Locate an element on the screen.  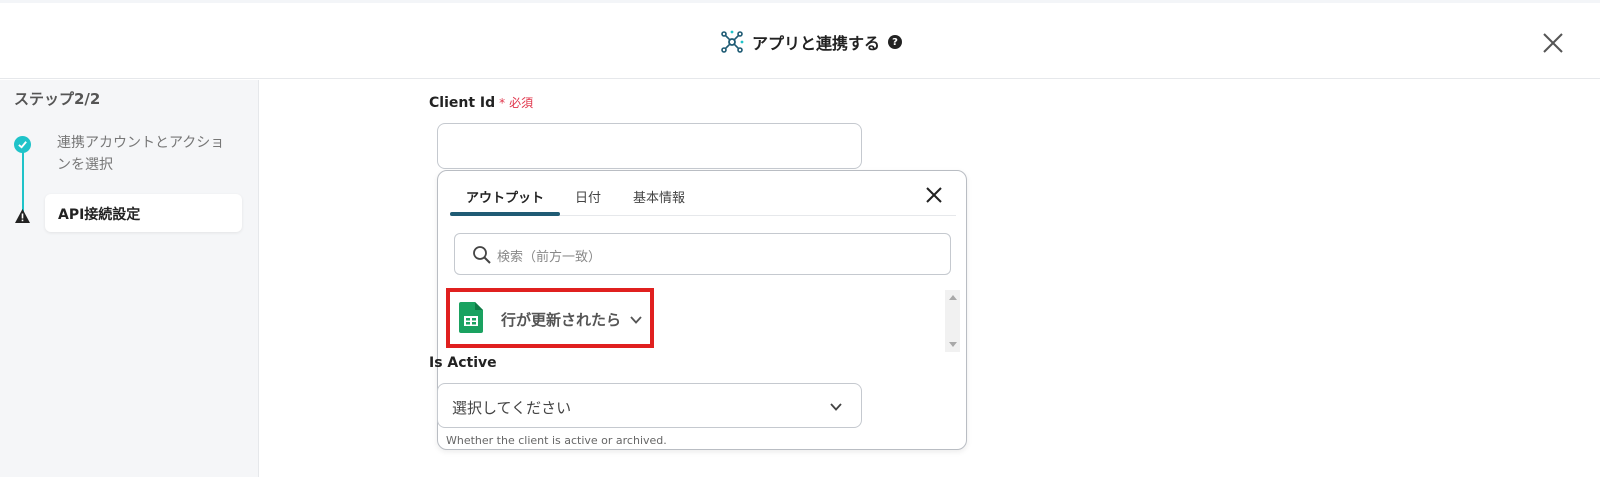
step-item-api-settings: API接続設定 is located at coordinates (143, 213).